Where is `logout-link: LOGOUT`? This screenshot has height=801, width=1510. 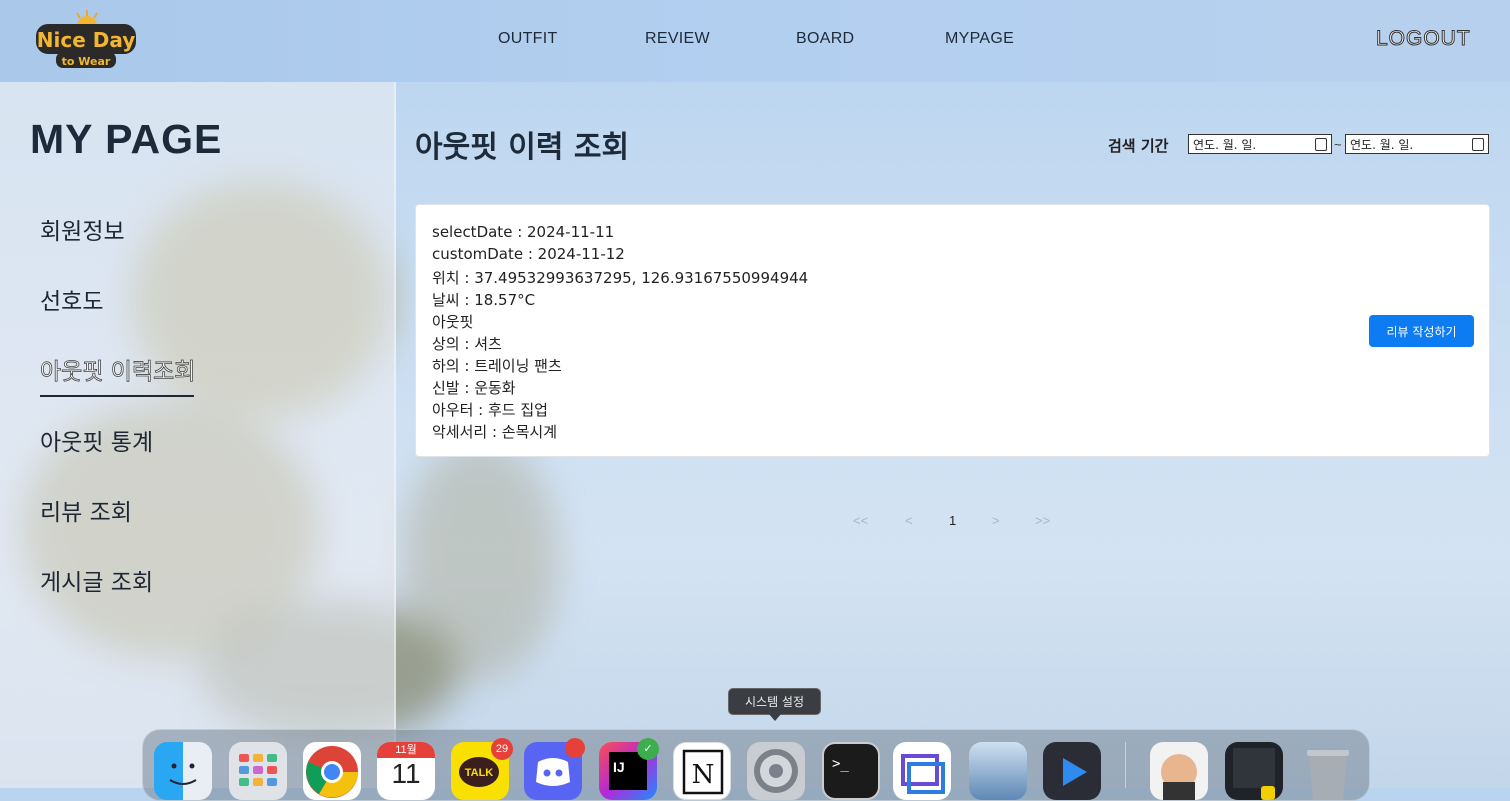
logout-link: LOGOUT is located at coordinates (1423, 39).